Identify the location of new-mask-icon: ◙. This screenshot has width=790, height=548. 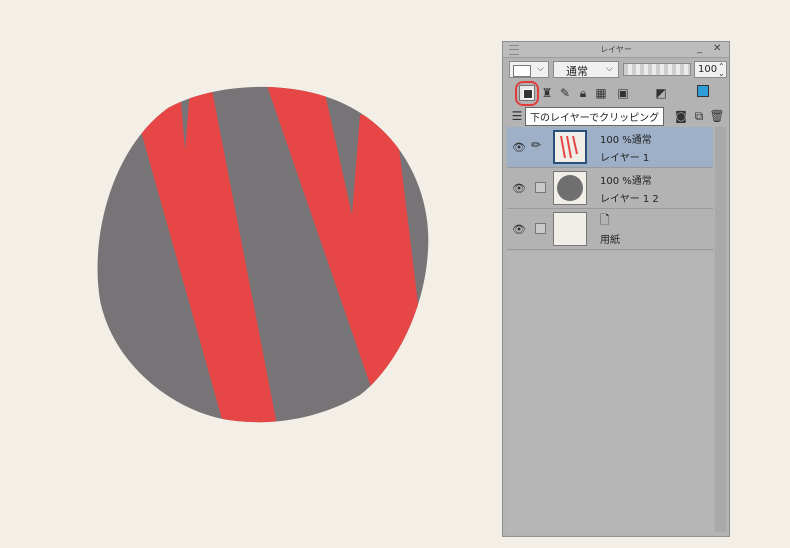
(681, 116).